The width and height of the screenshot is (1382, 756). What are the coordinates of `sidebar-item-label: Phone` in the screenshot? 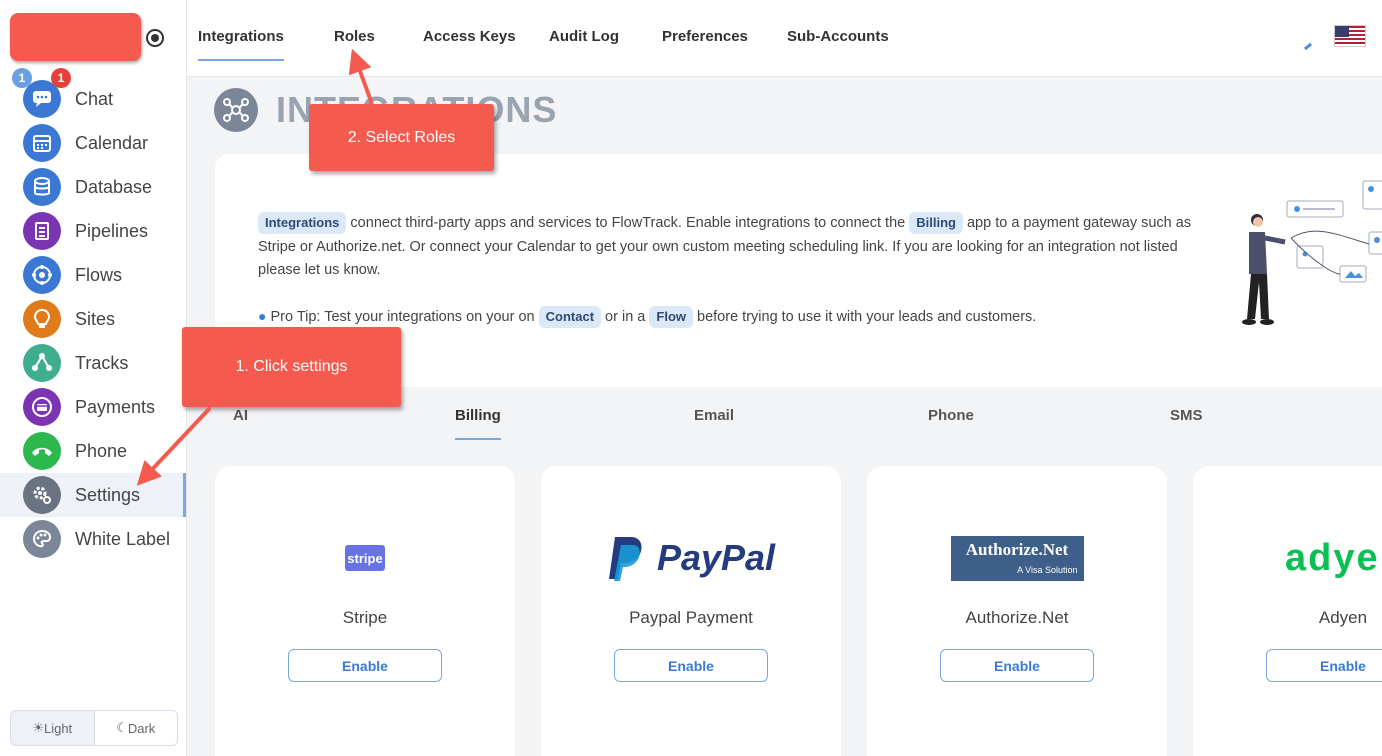 It's located at (101, 450).